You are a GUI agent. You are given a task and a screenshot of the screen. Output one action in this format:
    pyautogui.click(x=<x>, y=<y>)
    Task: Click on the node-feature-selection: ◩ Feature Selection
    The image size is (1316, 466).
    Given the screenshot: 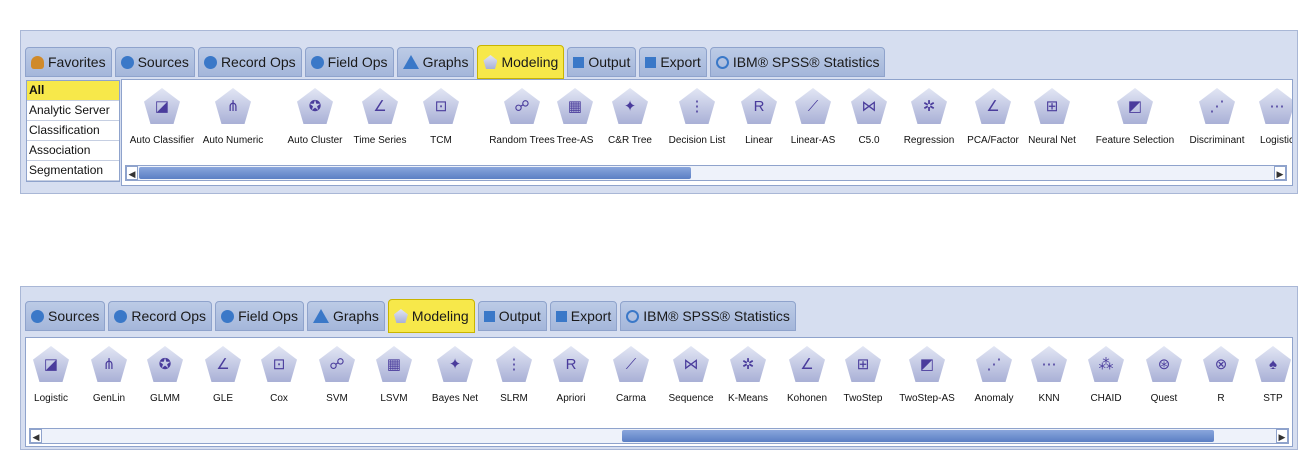 What is the action you would take?
    pyautogui.click(x=1135, y=117)
    